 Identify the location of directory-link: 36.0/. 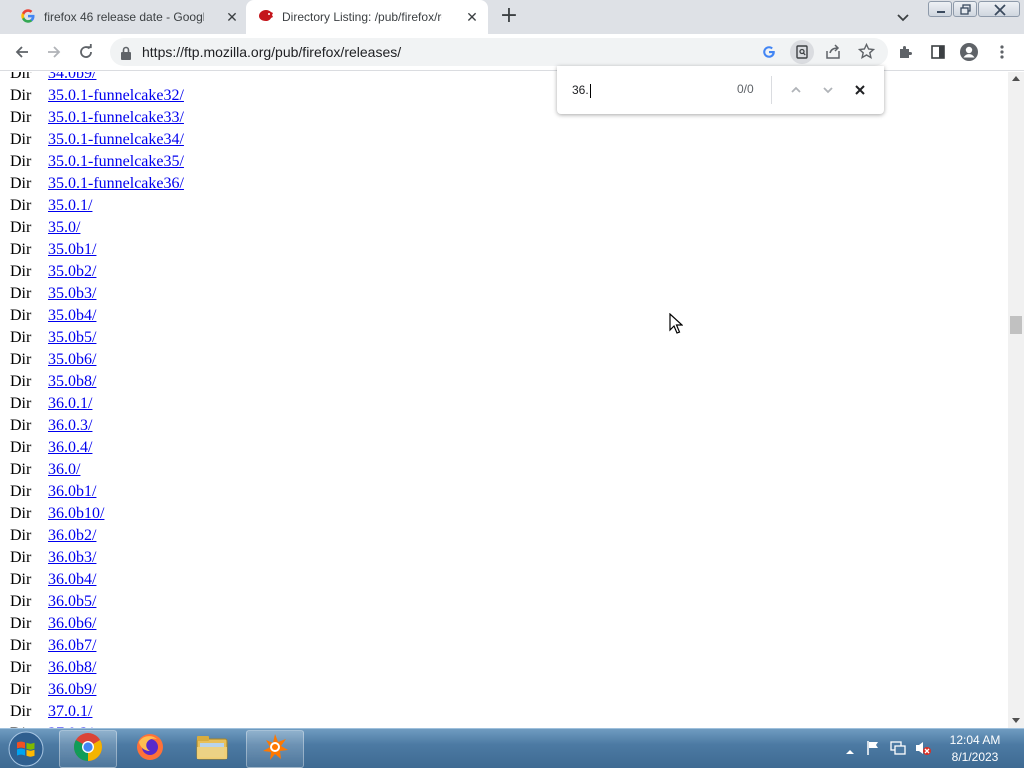
(64, 470).